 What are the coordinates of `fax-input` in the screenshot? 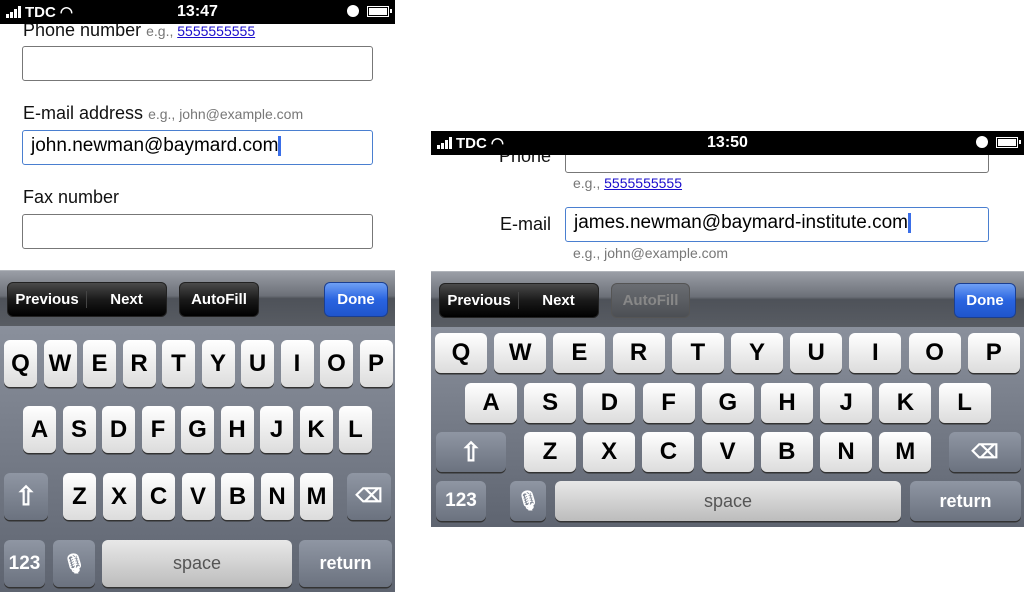 It's located at (197, 231).